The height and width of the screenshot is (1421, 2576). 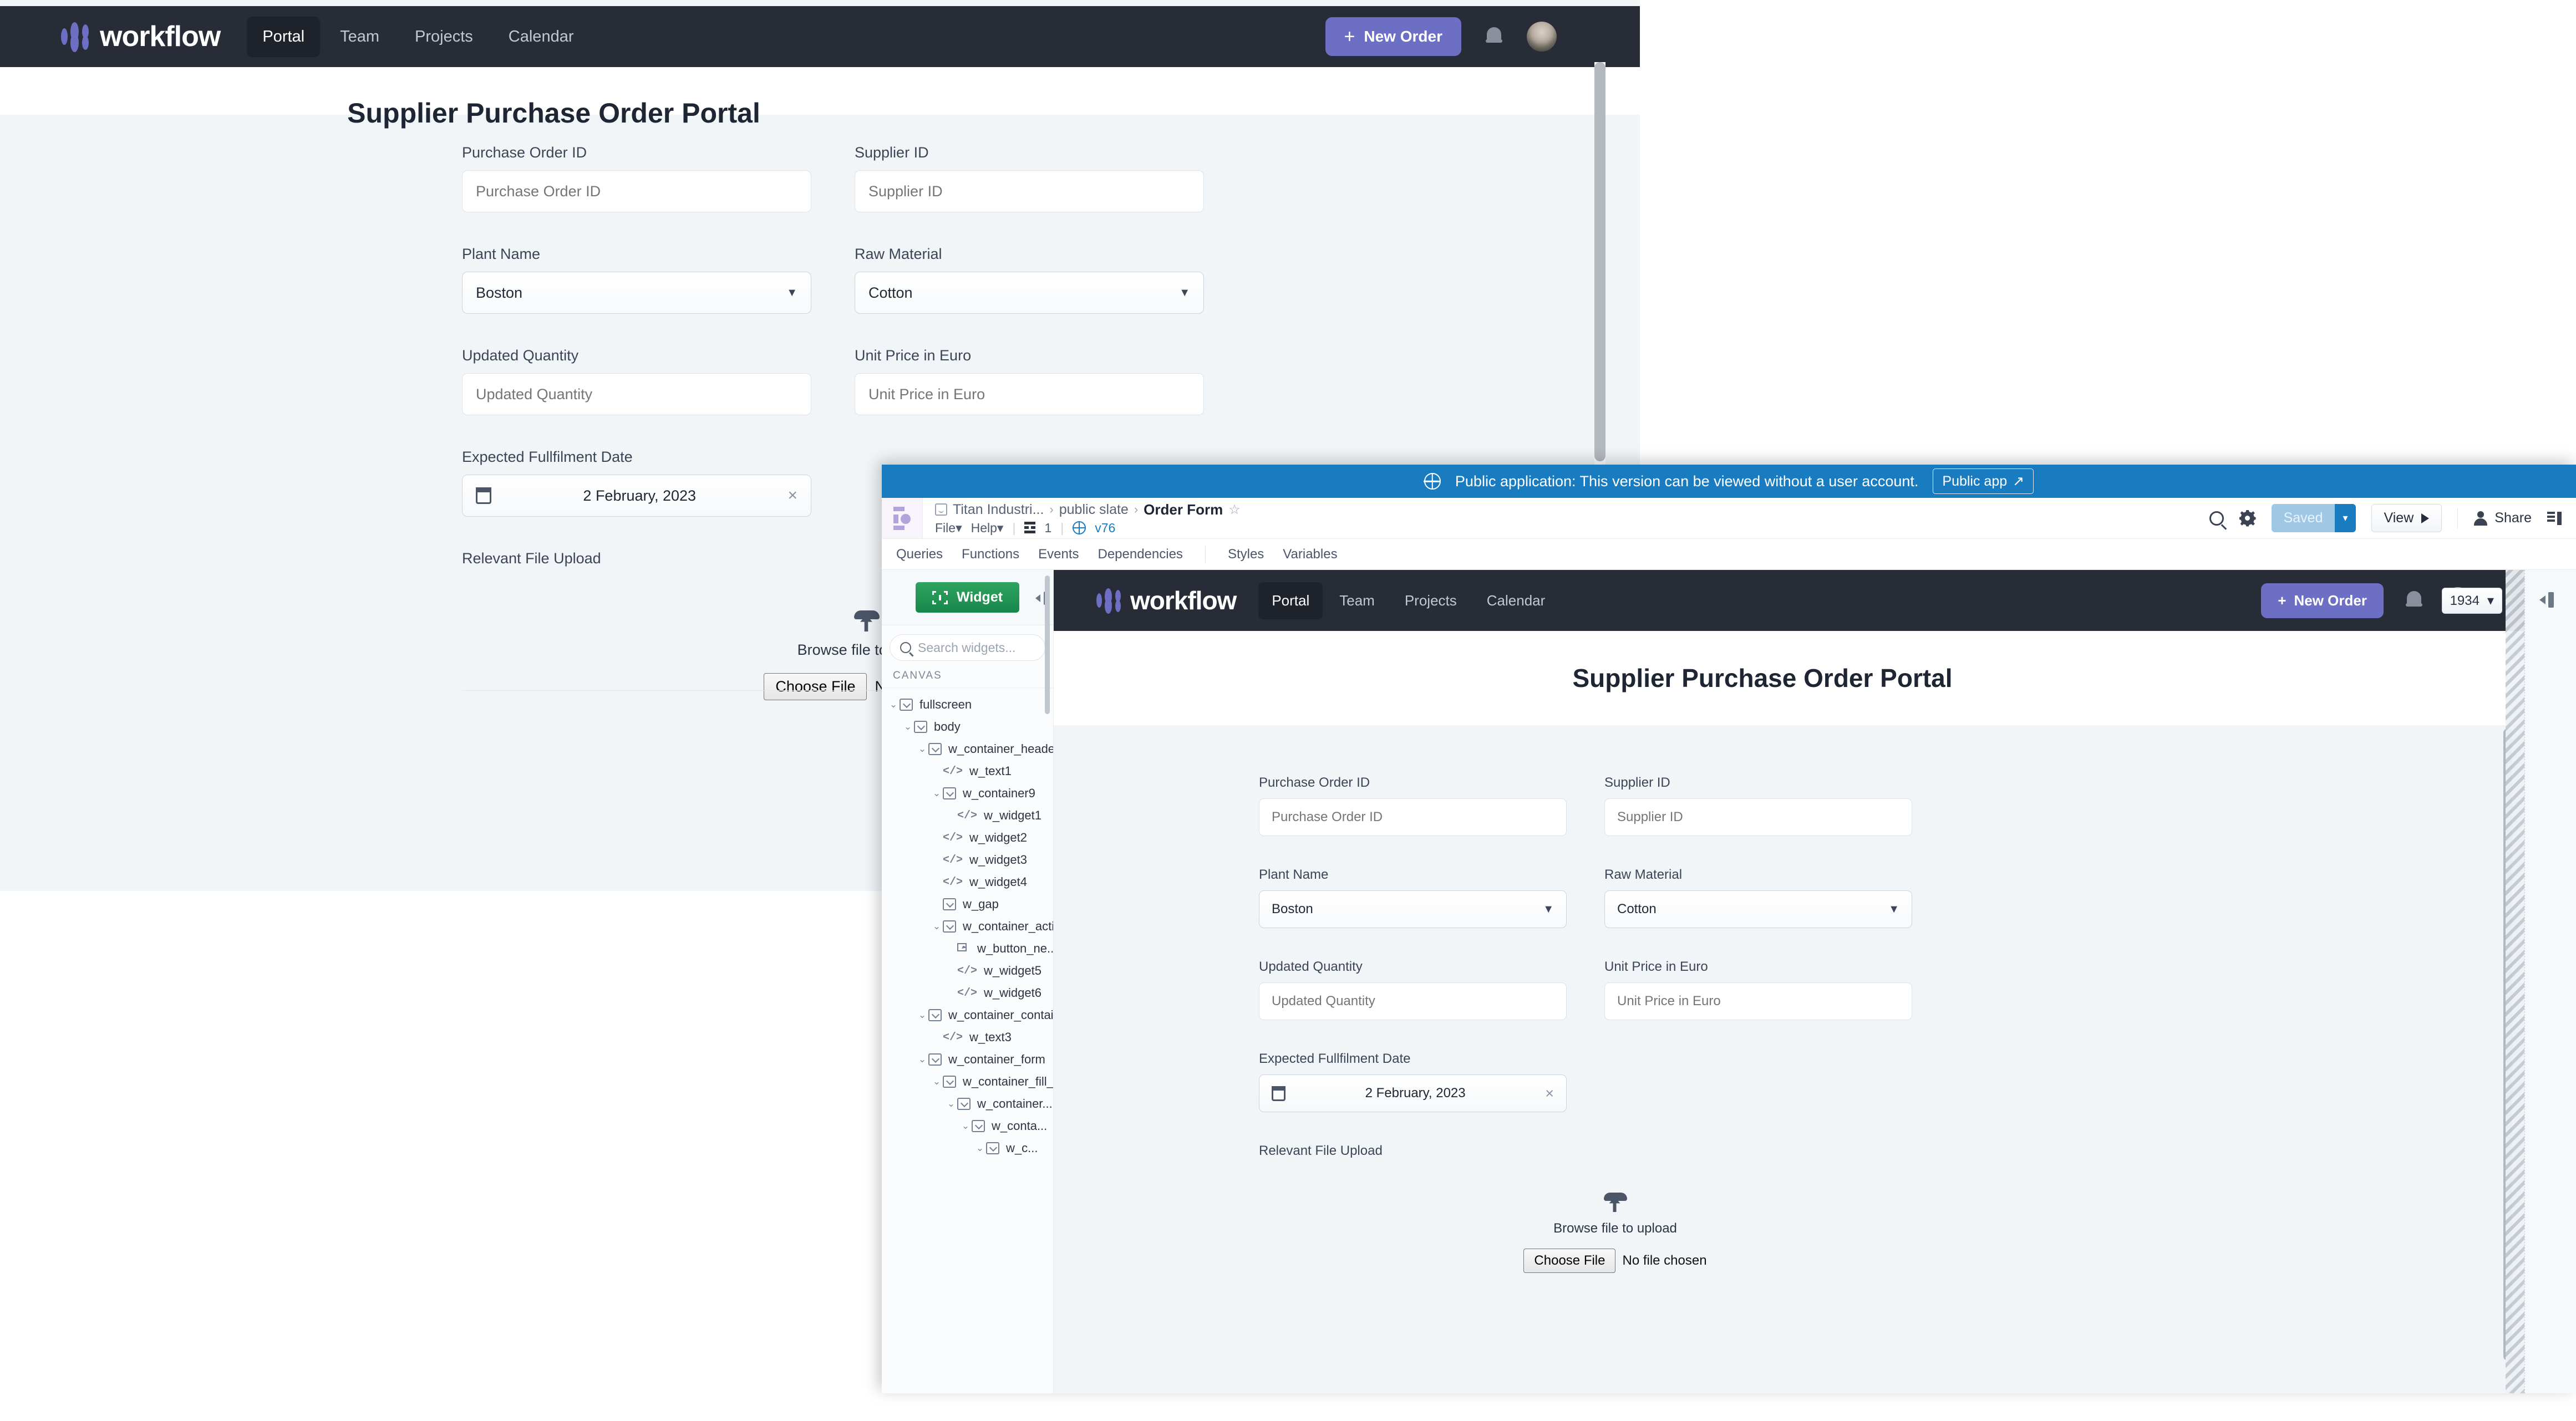 I want to click on user-avatar, so click(x=1542, y=37).